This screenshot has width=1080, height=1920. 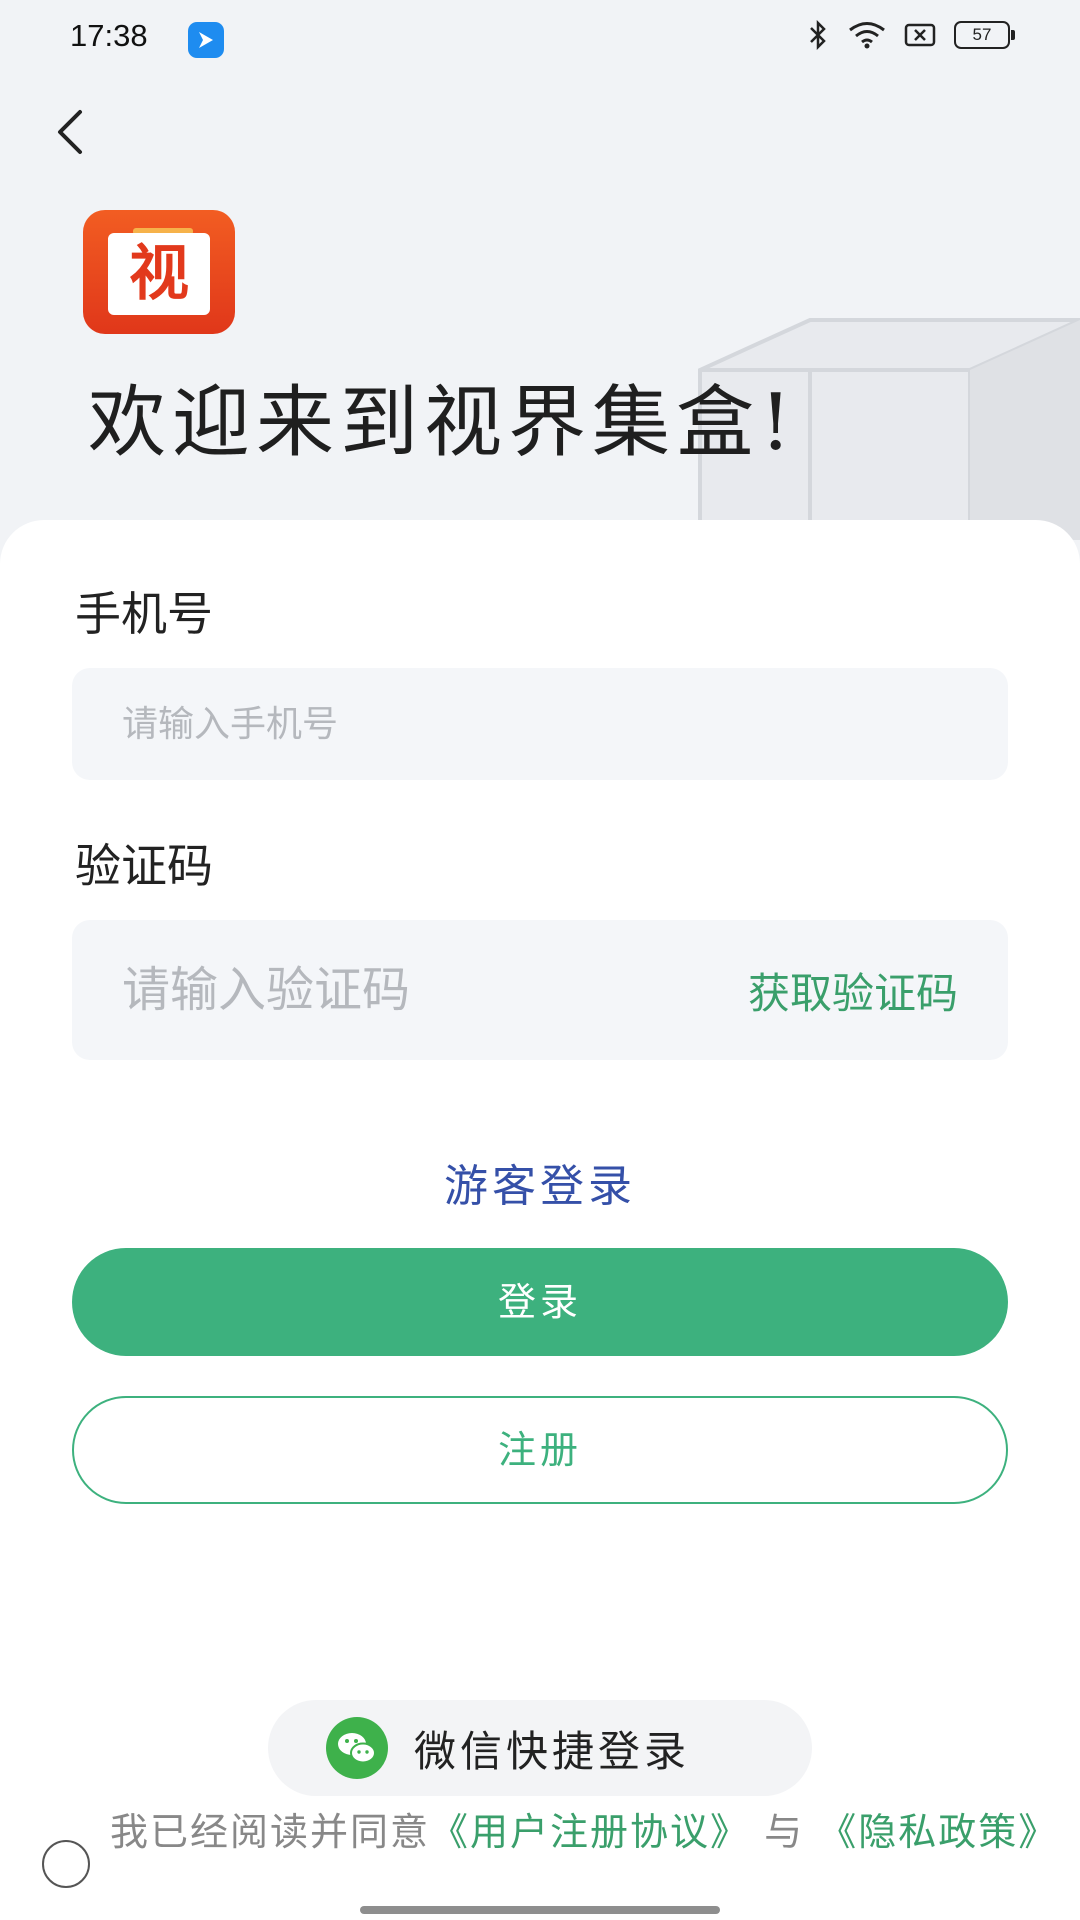 What do you see at coordinates (372, 990) in the screenshot?
I see `code-input` at bounding box center [372, 990].